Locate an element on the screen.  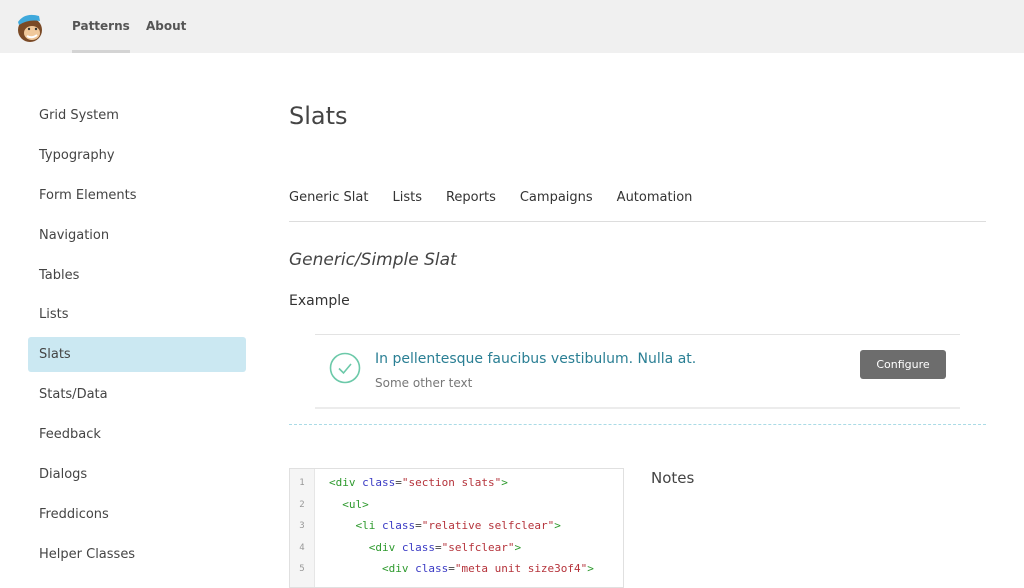
code-line: <li class="relative selfclear"> is located at coordinates (461, 523).